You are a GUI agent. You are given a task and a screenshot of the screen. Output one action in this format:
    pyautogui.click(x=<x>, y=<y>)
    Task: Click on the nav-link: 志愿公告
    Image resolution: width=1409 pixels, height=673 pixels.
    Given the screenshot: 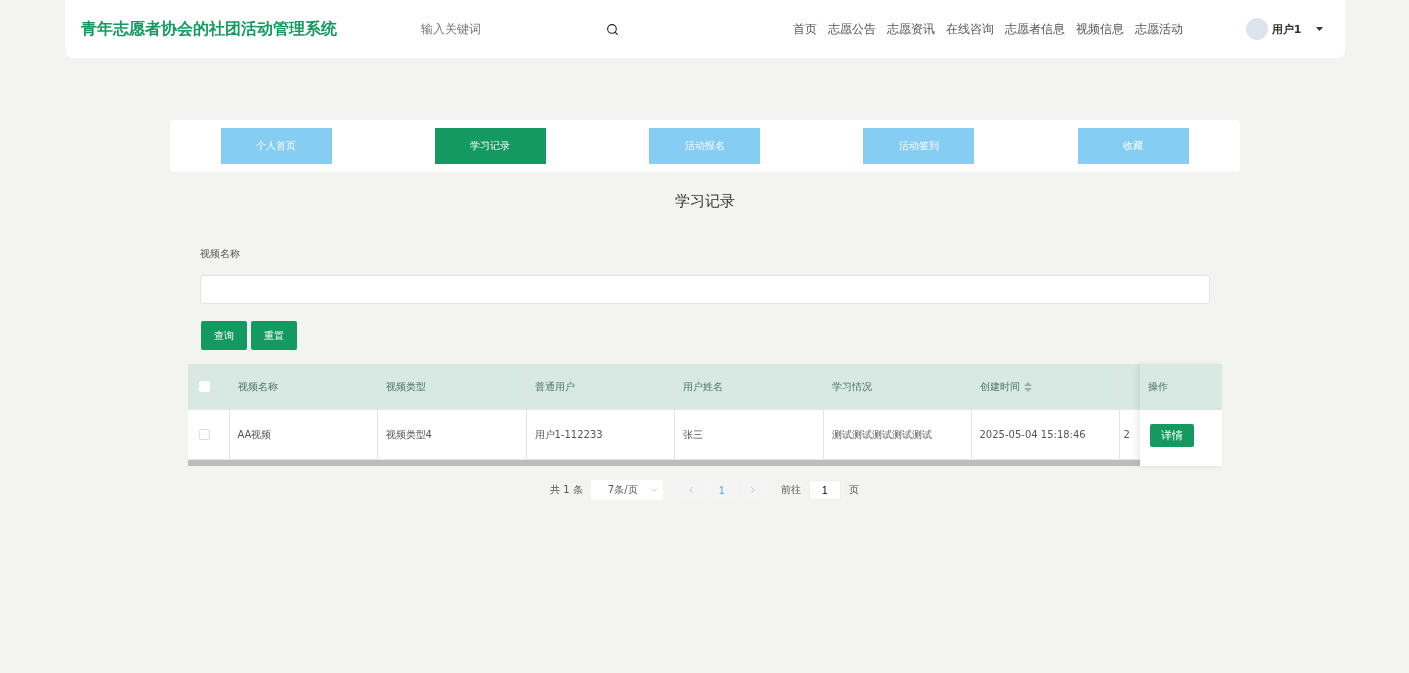 What is the action you would take?
    pyautogui.click(x=851, y=29)
    